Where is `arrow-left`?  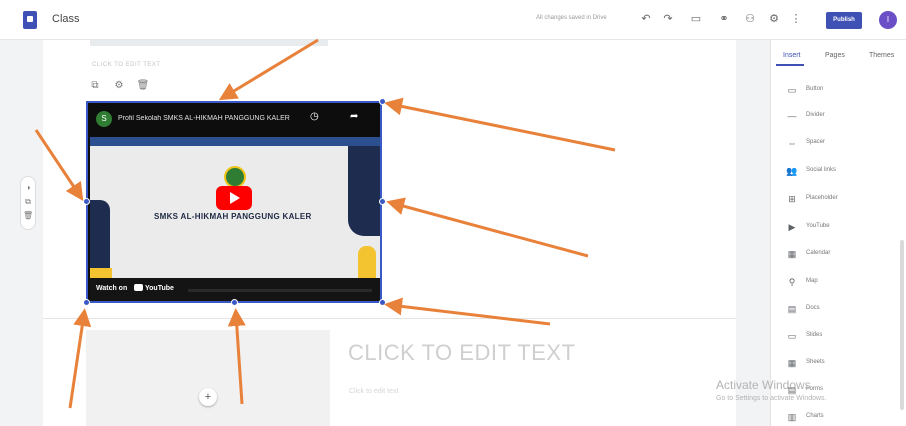 arrow-left is located at coordinates (59, 165).